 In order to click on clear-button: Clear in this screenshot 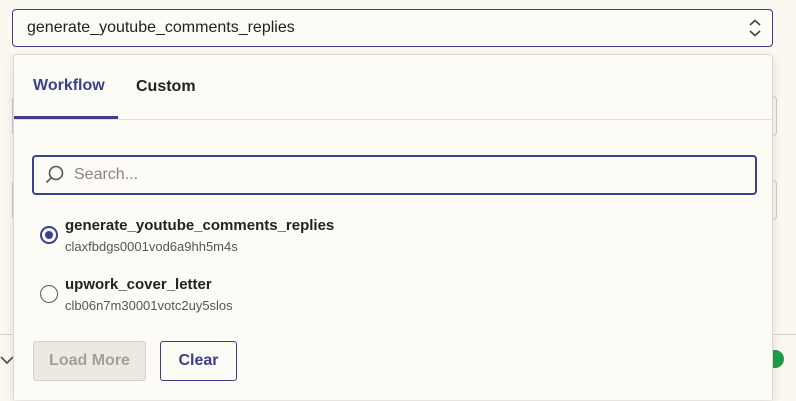, I will do `click(198, 361)`.